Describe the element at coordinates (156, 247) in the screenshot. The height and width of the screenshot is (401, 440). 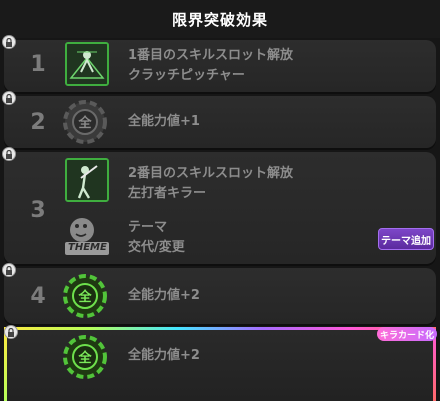
I see `theme-value: 交代/変更` at that location.